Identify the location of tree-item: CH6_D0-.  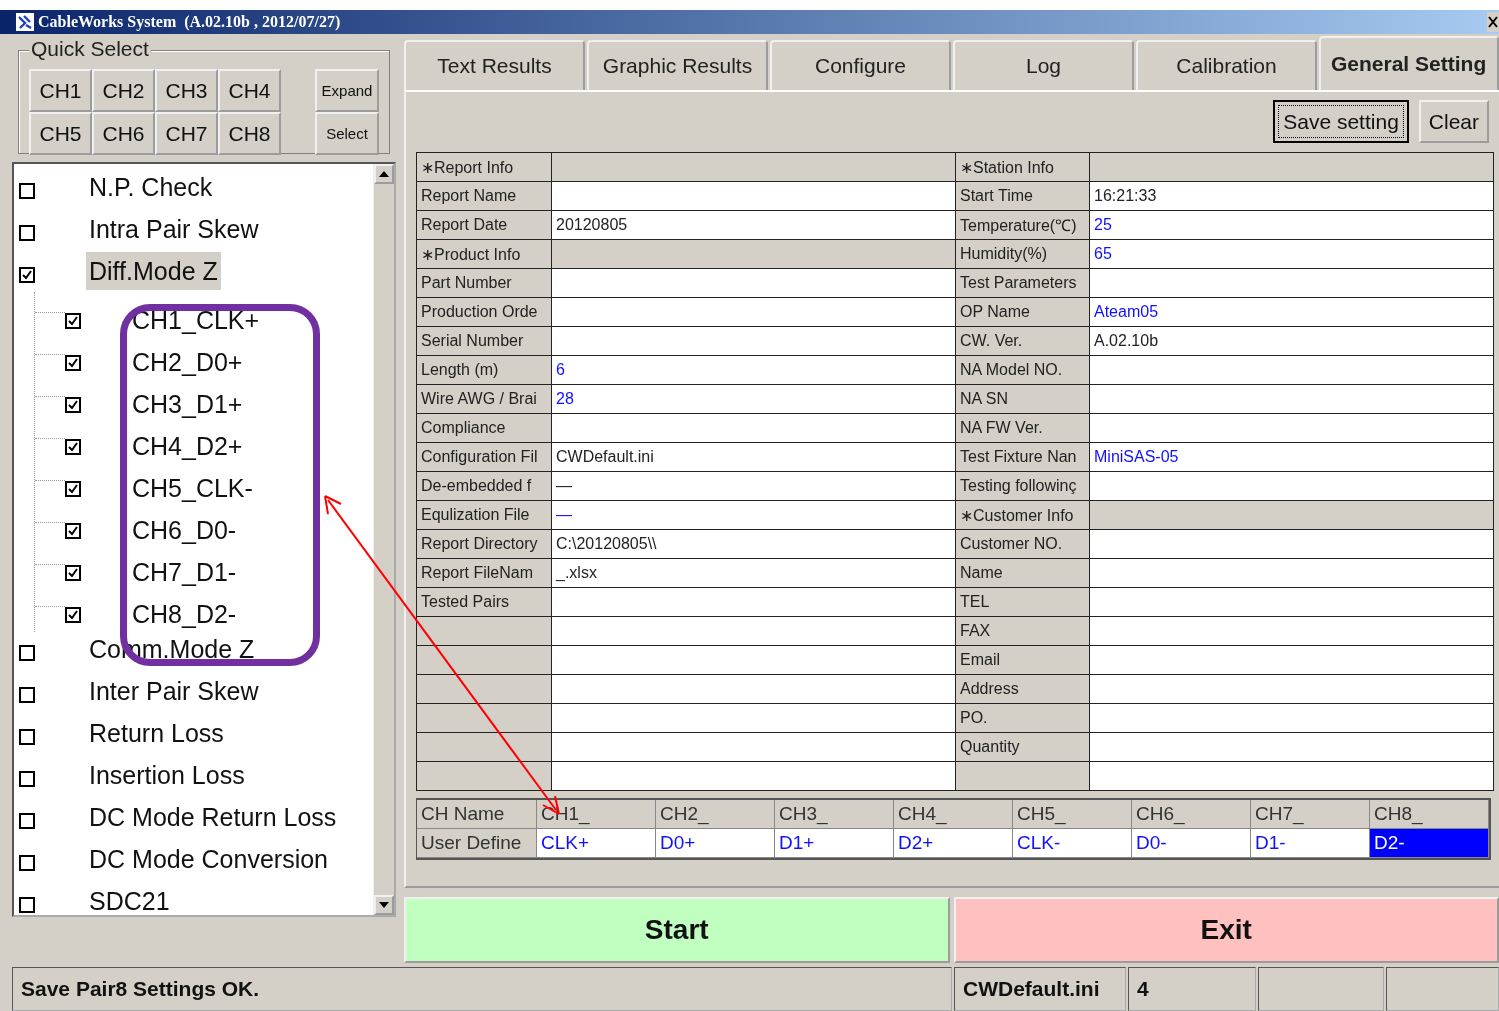
(184, 530).